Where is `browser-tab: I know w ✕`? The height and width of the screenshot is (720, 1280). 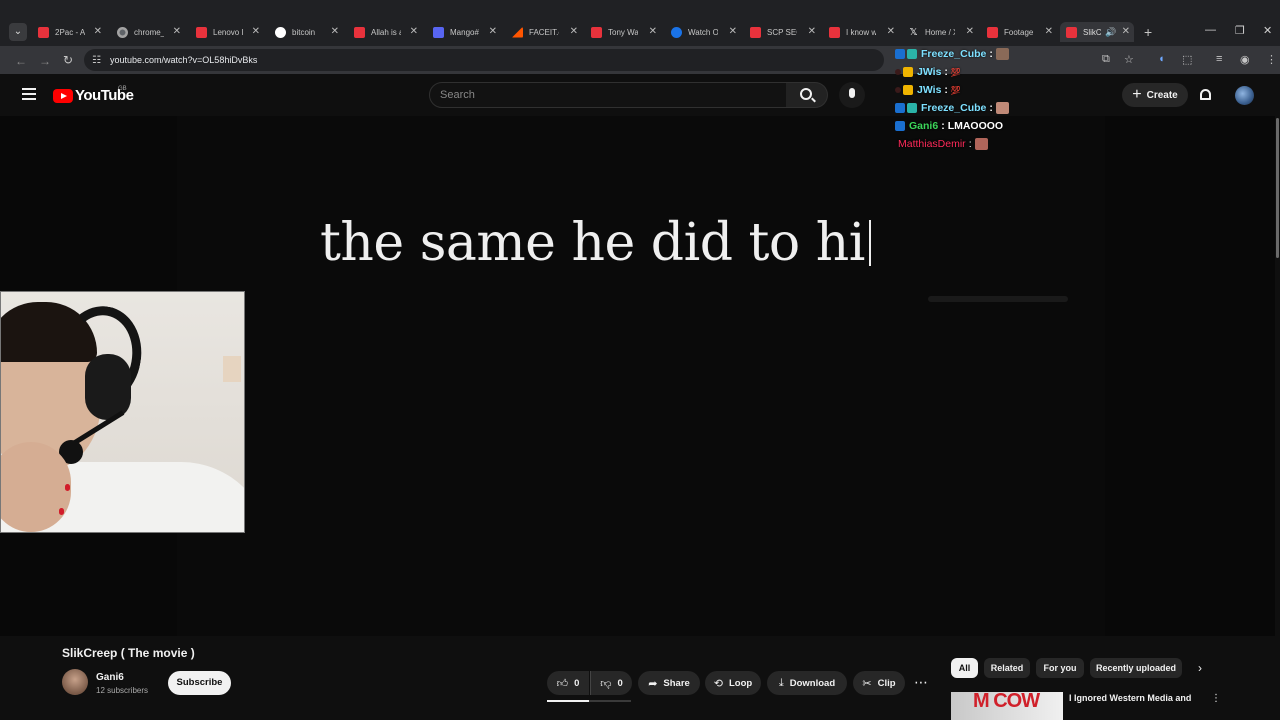 browser-tab: I know w ✕ is located at coordinates (862, 32).